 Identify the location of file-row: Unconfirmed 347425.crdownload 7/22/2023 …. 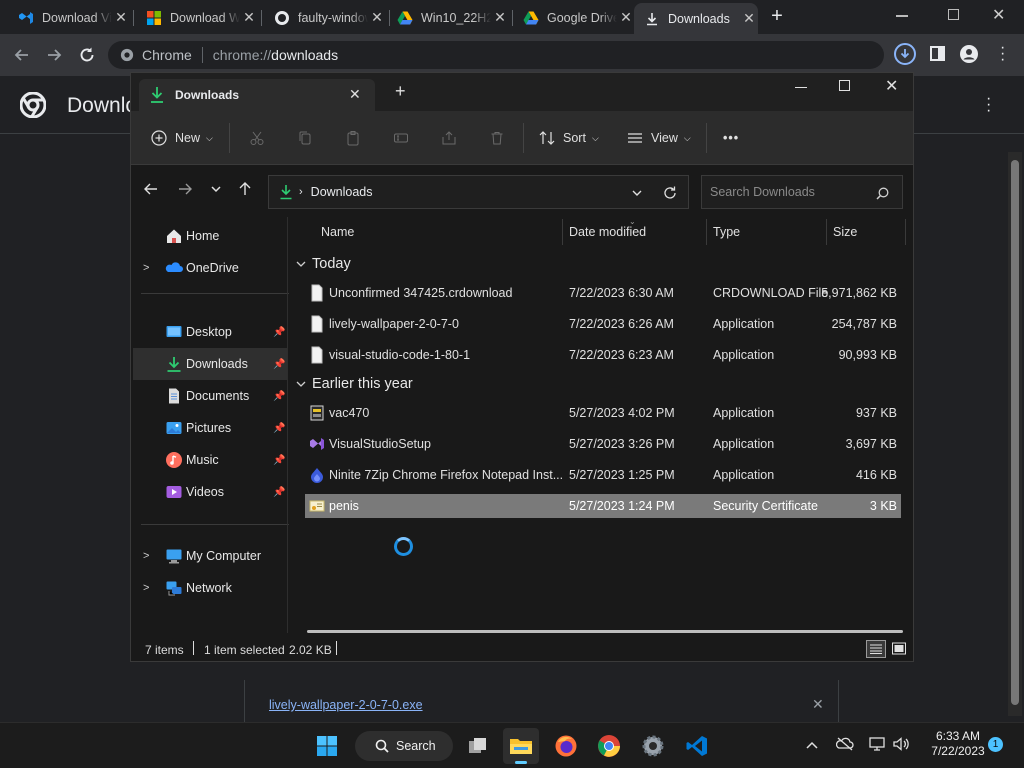
(603, 293).